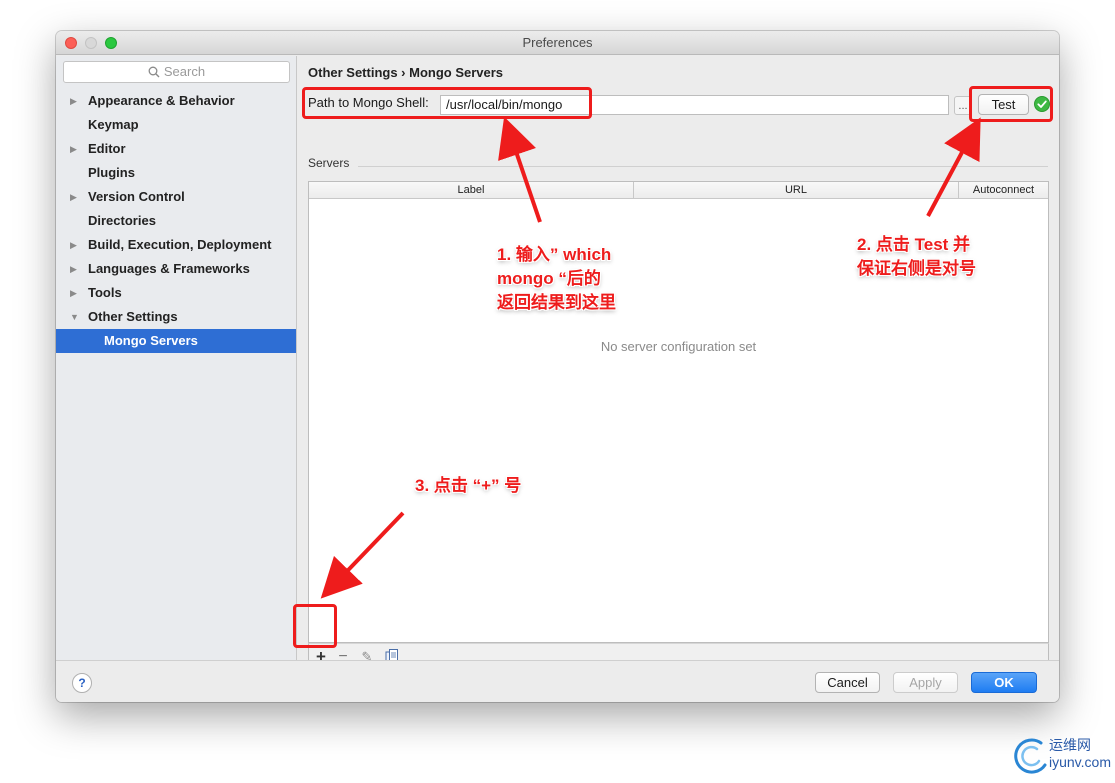  I want to click on annotation-box-test, so click(1011, 104).